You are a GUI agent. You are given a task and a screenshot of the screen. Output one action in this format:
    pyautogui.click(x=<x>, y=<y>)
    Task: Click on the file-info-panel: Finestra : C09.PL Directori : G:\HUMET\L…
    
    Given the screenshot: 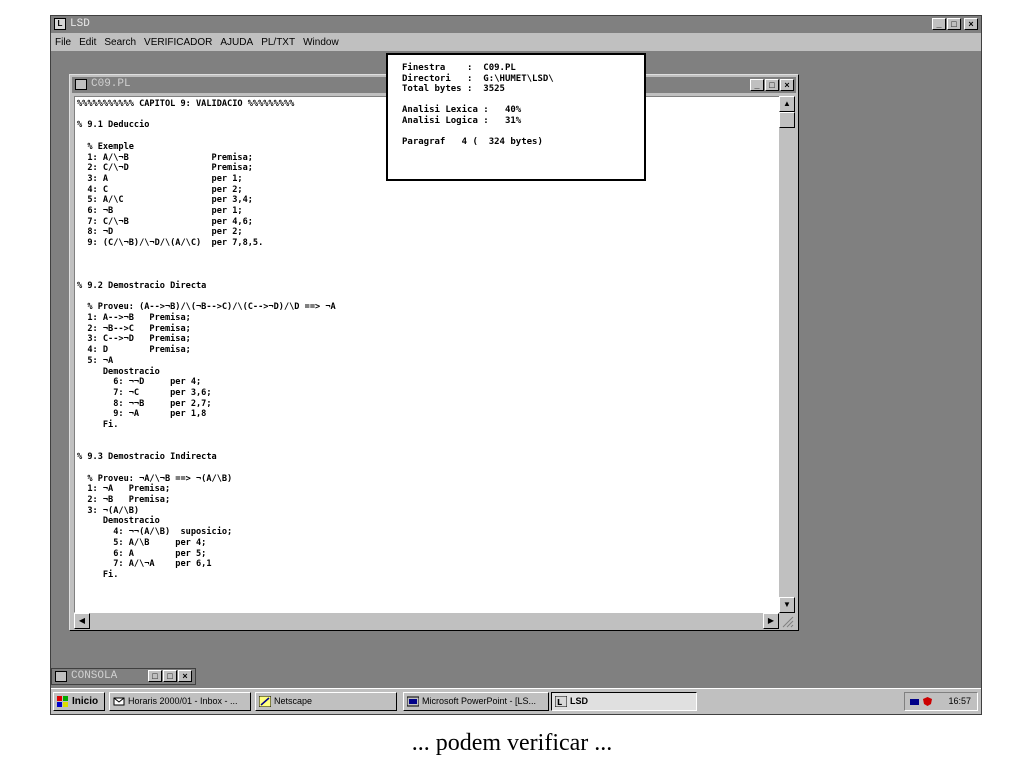 What is the action you would take?
    pyautogui.click(x=516, y=117)
    